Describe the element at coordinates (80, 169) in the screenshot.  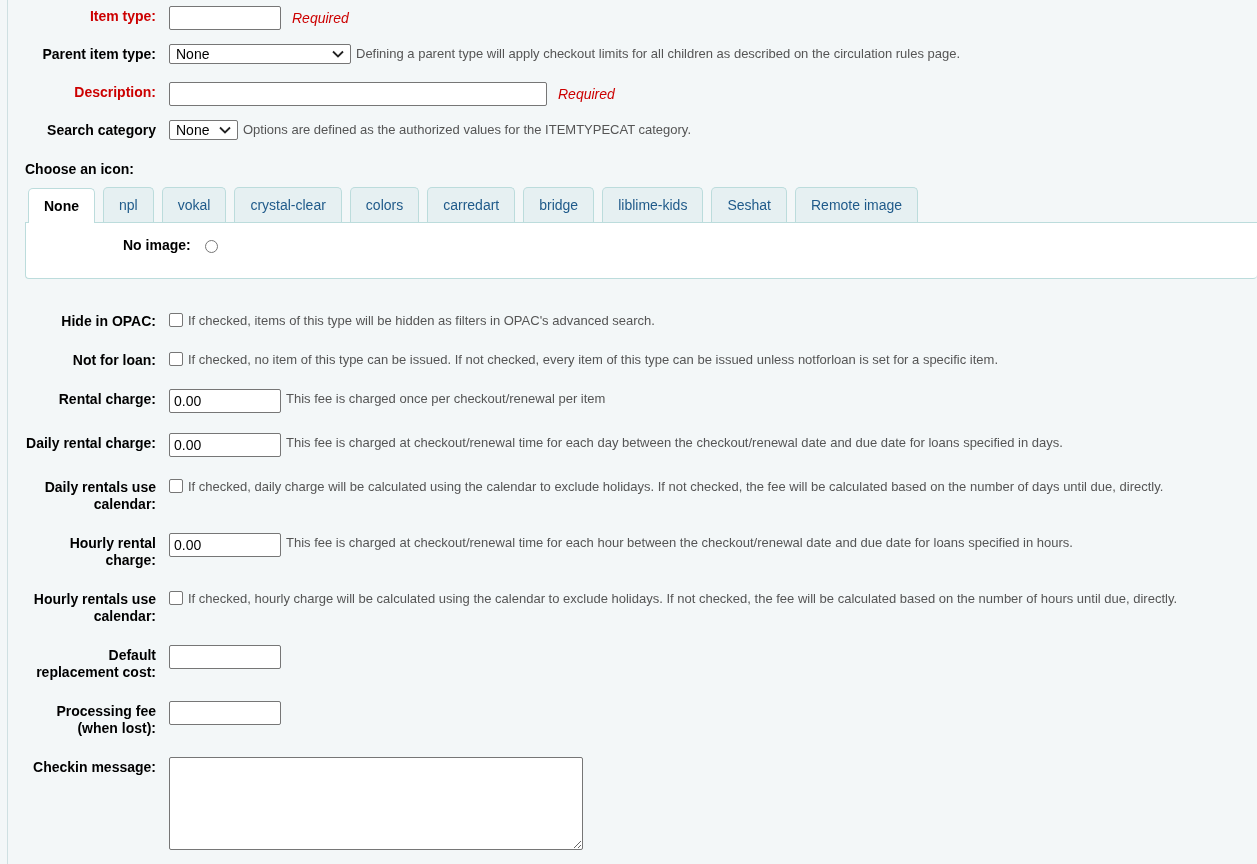
I see `section-heading: Choose an icon:` at that location.